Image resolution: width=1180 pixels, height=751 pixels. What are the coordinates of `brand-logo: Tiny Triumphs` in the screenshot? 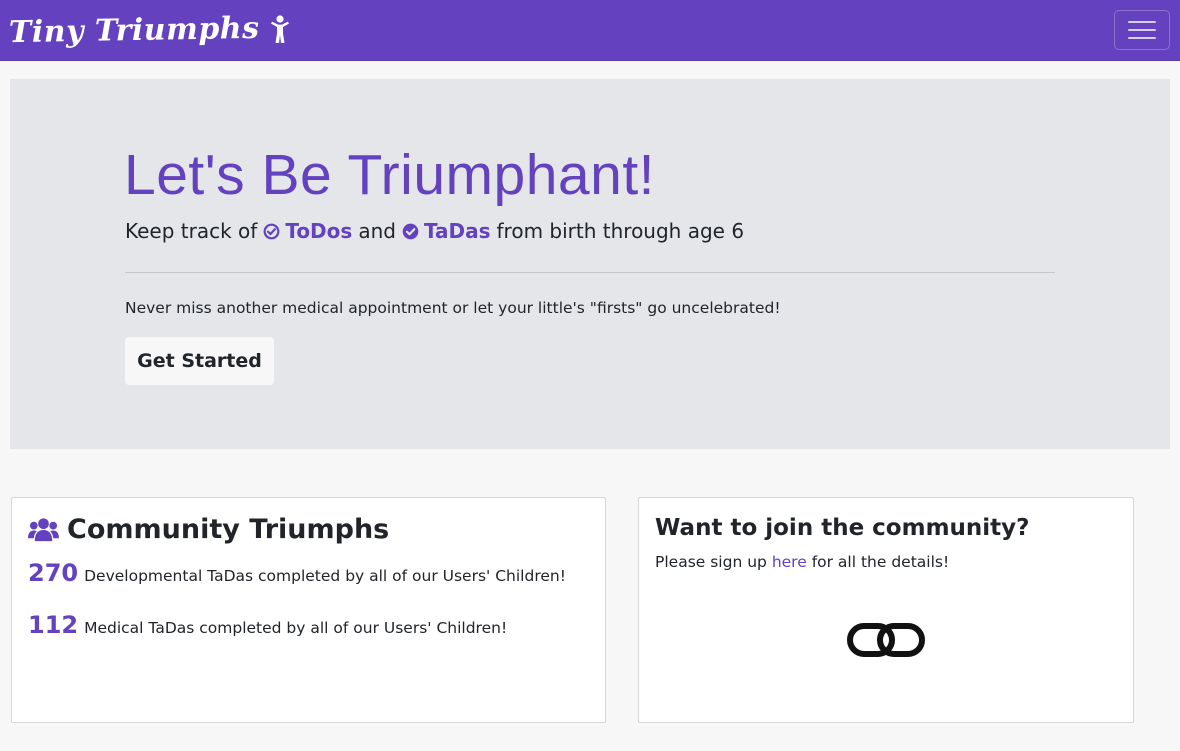 It's located at (150, 30).